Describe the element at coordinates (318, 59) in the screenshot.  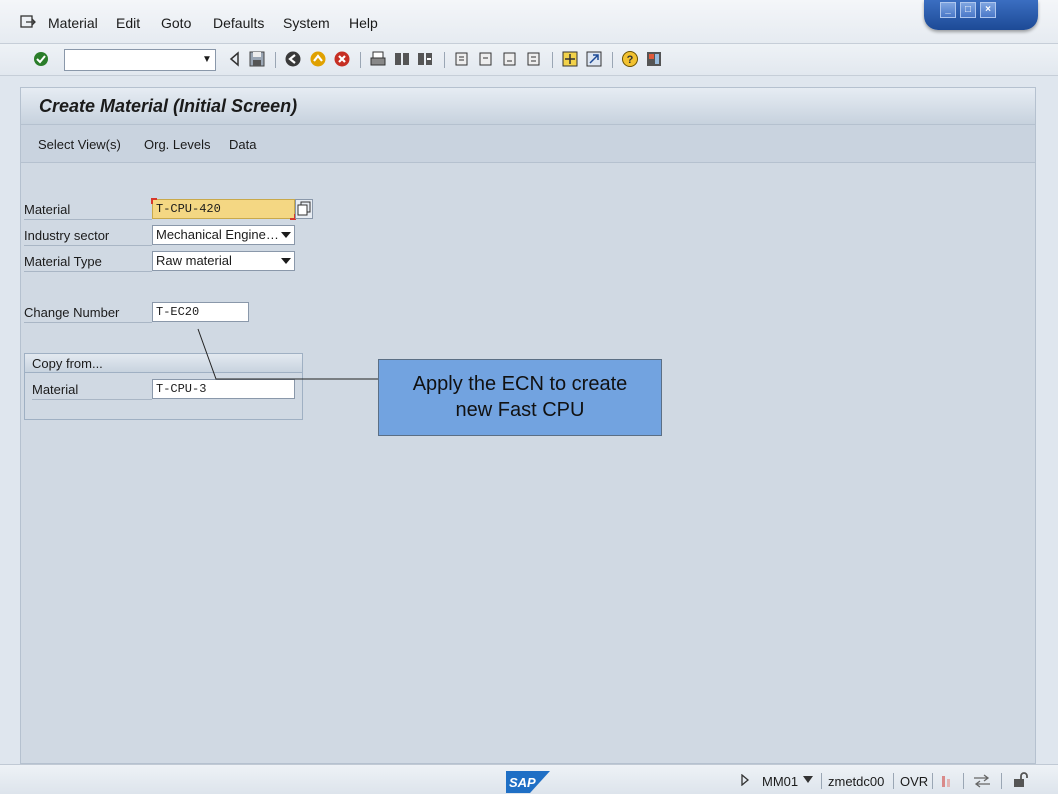
I see `exit-icon` at that location.